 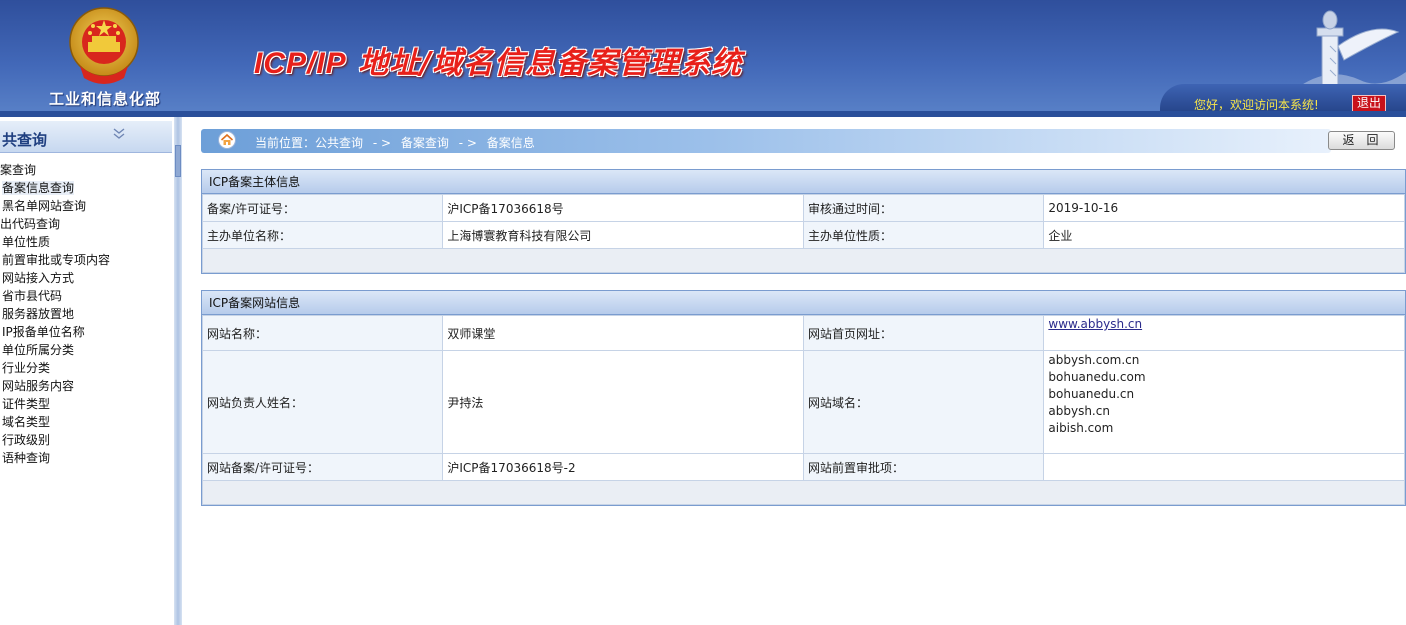 What do you see at coordinates (87, 278) in the screenshot?
I see `menu-item-access-method: 网站接入方式` at bounding box center [87, 278].